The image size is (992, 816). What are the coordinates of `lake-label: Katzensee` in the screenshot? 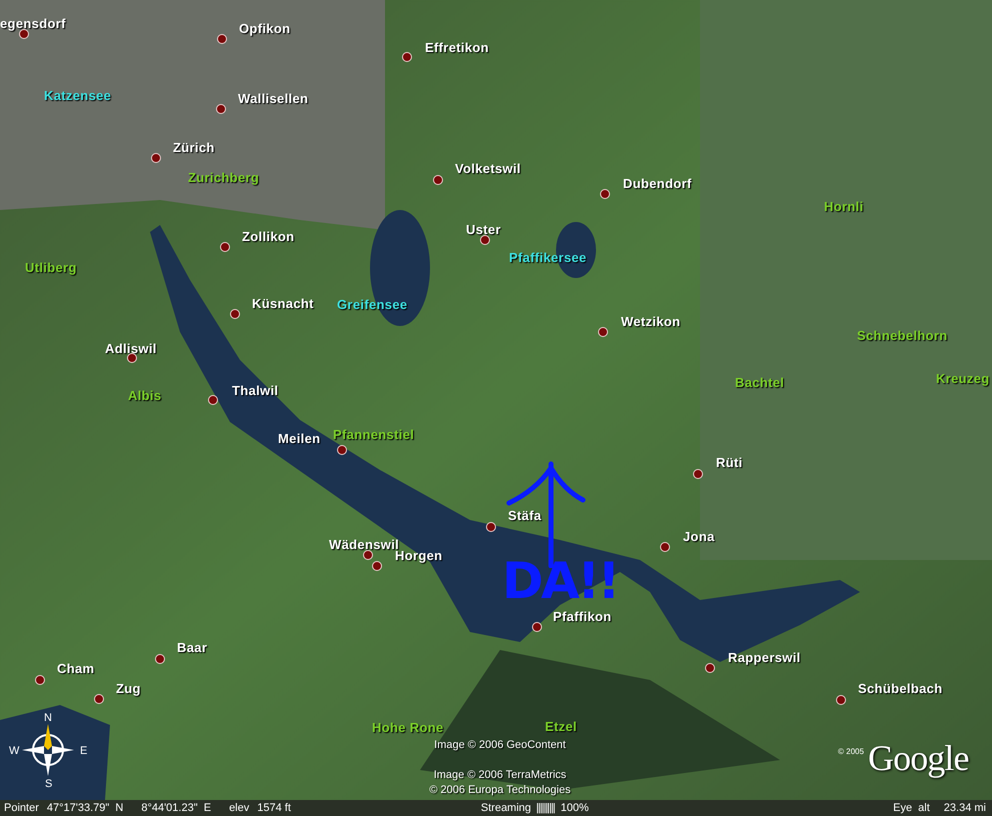 It's located at (78, 95).